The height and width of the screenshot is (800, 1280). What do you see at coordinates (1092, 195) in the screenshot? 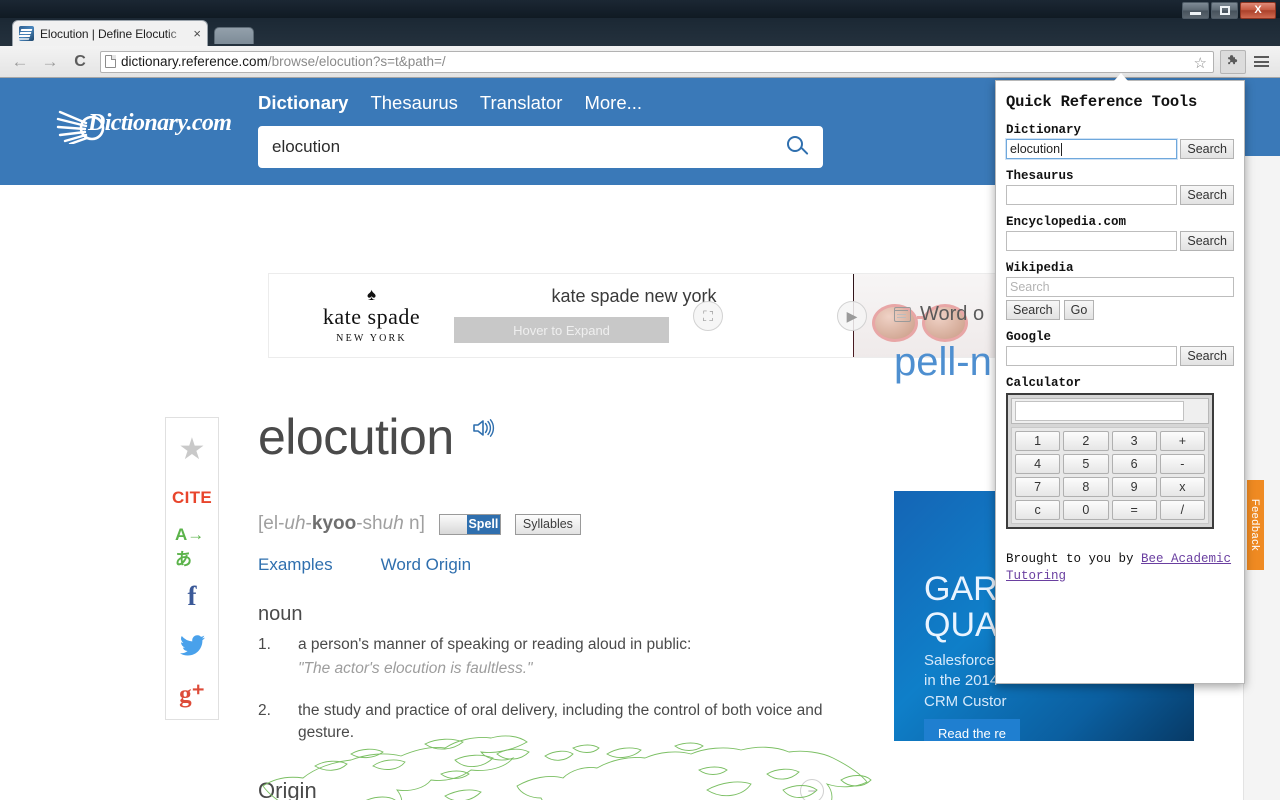
I see `thesaurus-input` at bounding box center [1092, 195].